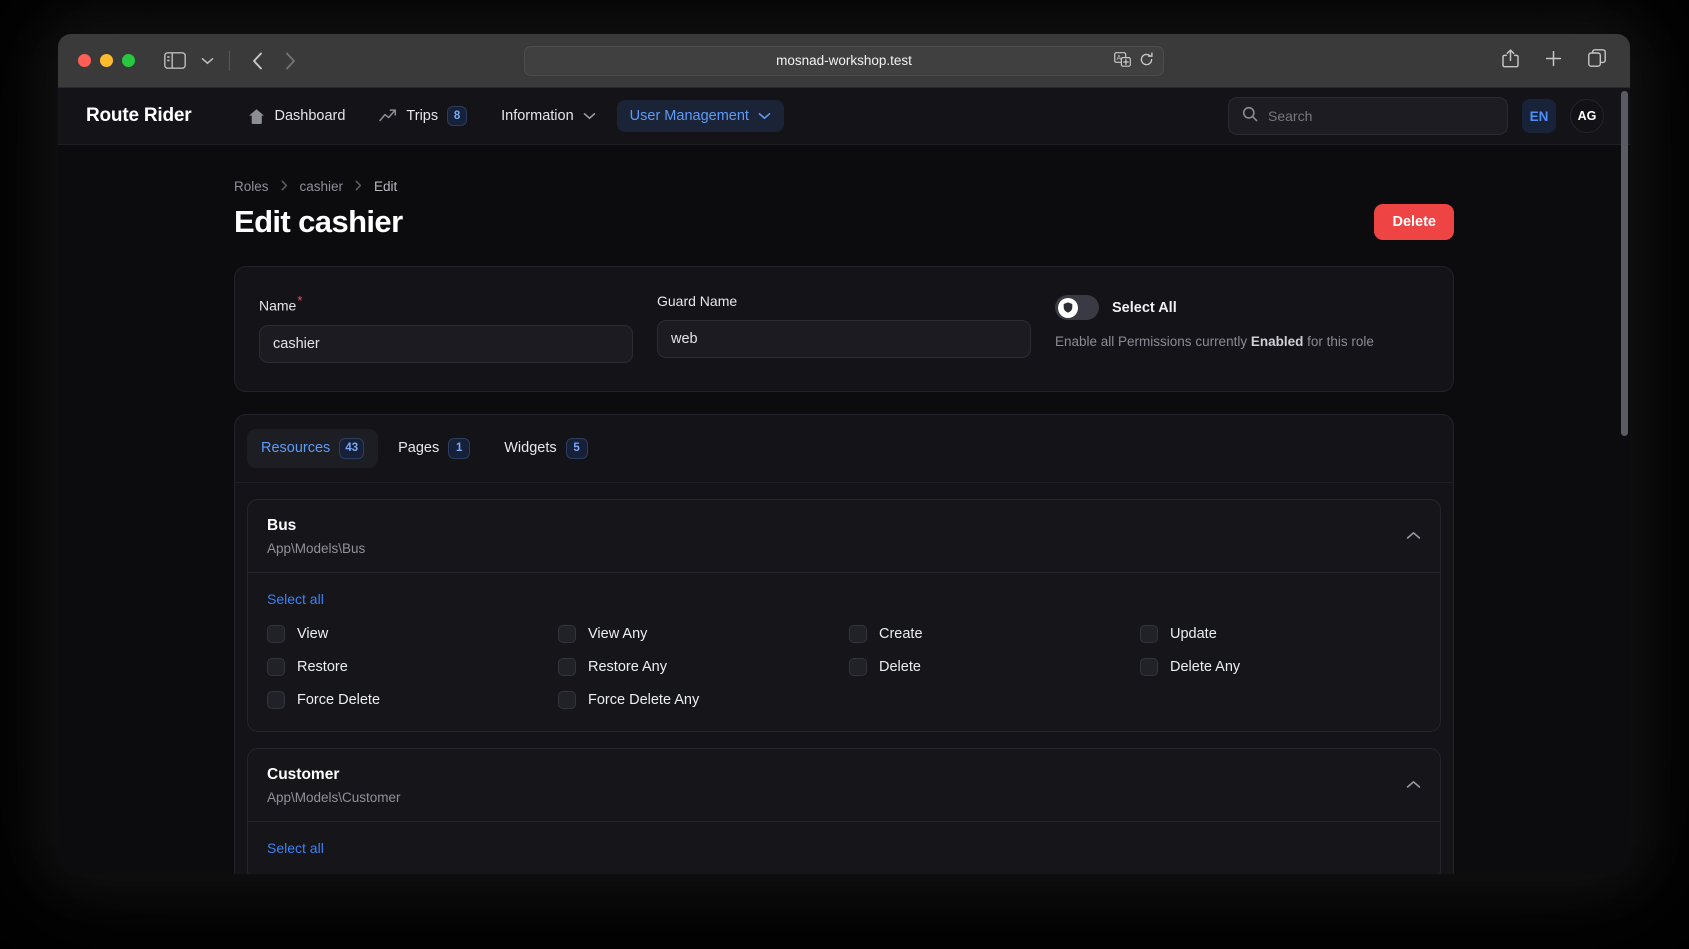  I want to click on permission-item: View, so click(407, 633).